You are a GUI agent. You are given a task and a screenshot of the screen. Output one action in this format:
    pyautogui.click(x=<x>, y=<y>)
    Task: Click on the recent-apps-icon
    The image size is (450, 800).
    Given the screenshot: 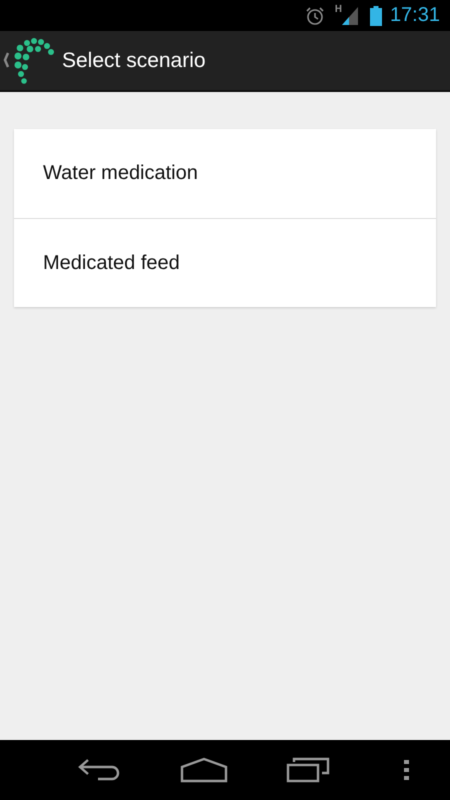 What is the action you would take?
    pyautogui.click(x=308, y=770)
    